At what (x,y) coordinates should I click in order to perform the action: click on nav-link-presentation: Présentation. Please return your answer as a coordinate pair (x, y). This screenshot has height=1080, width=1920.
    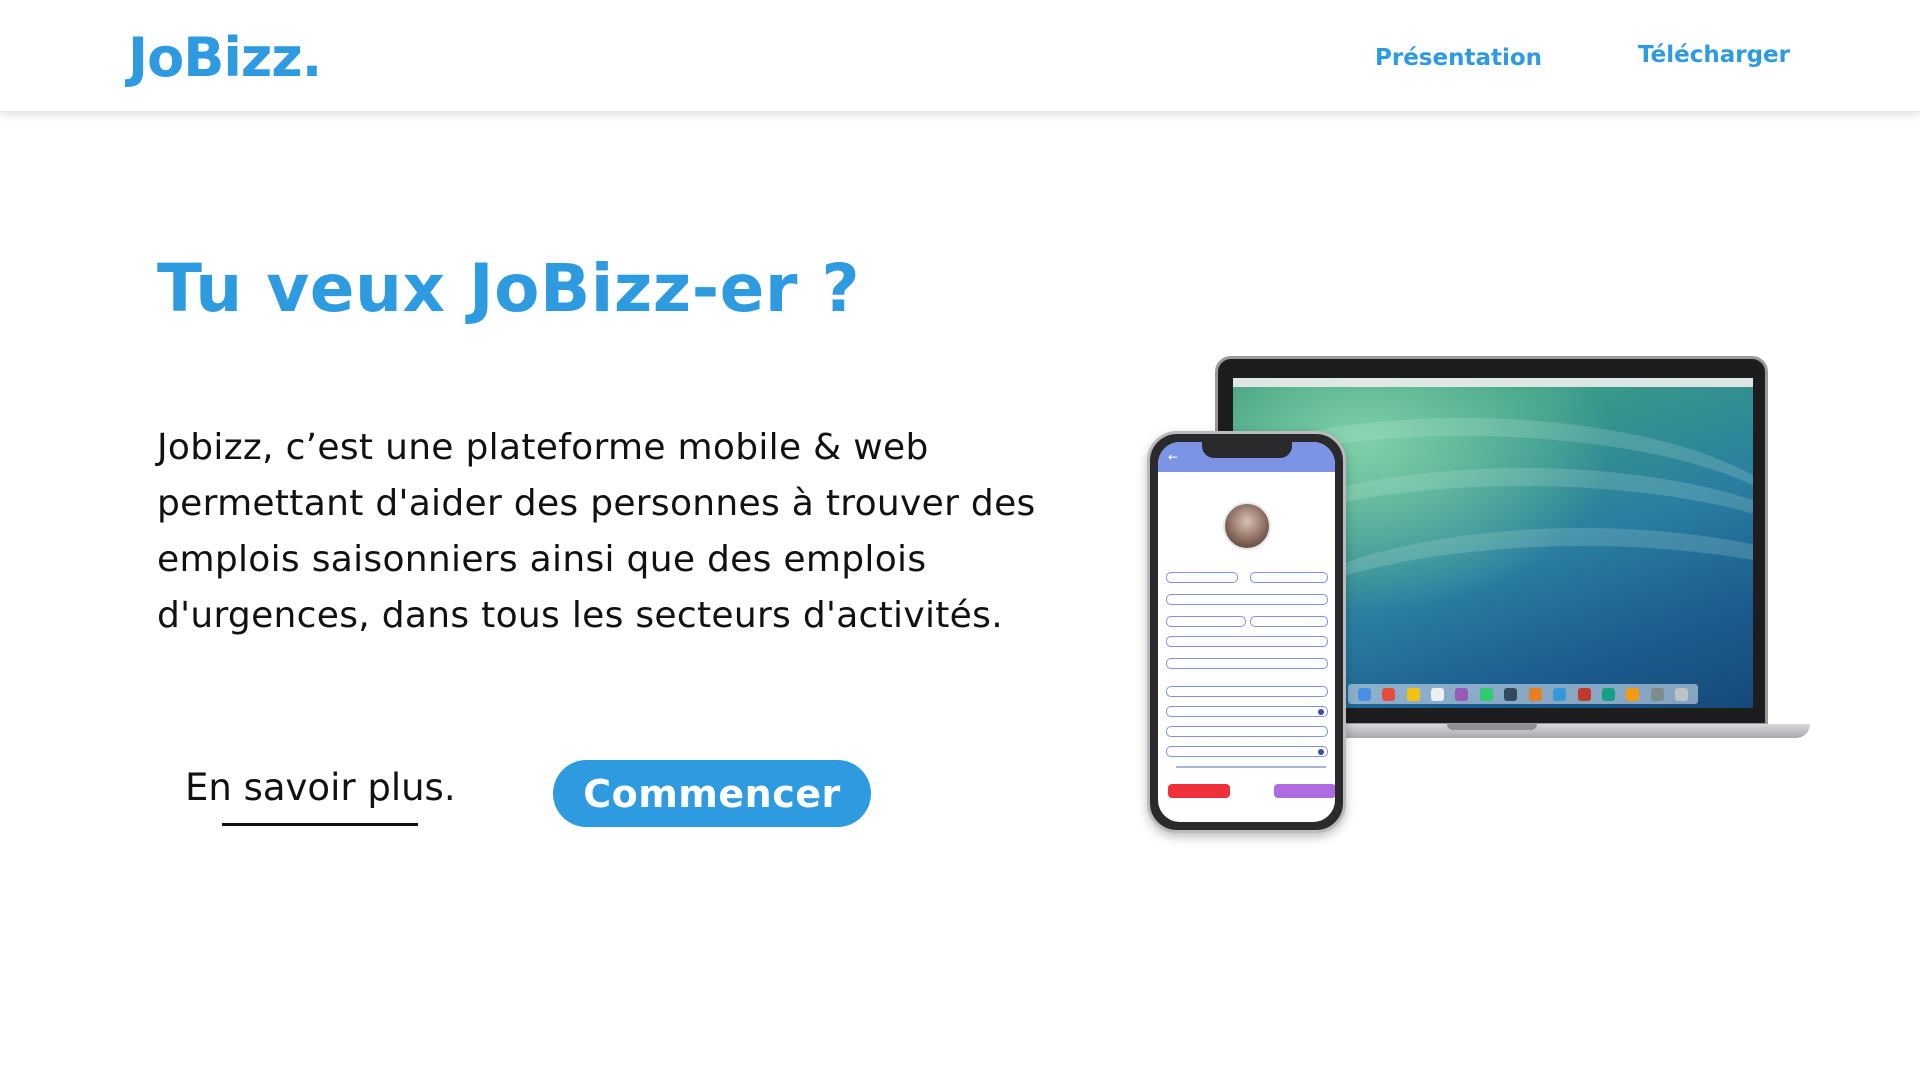
    Looking at the image, I should click on (1458, 58).